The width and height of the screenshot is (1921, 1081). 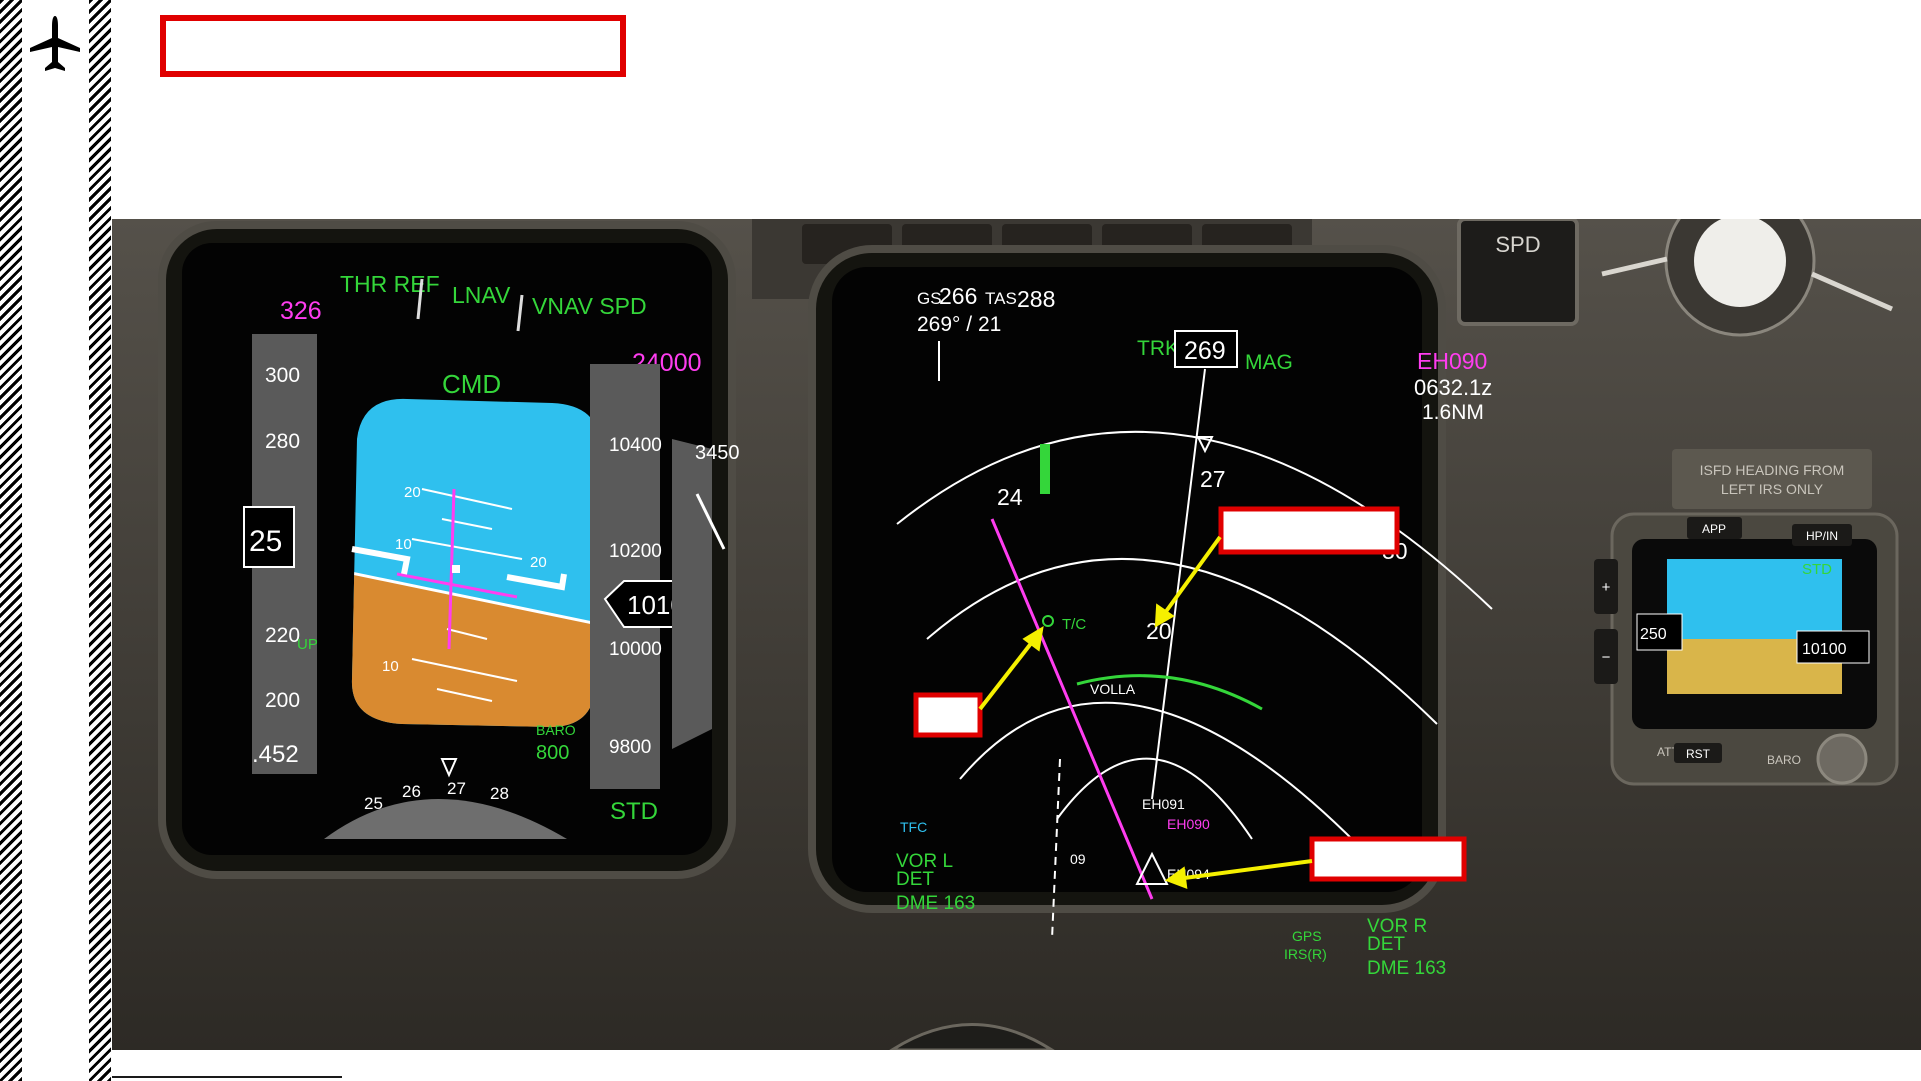 I want to click on fma-thr-ref: THR REF, so click(x=390, y=284).